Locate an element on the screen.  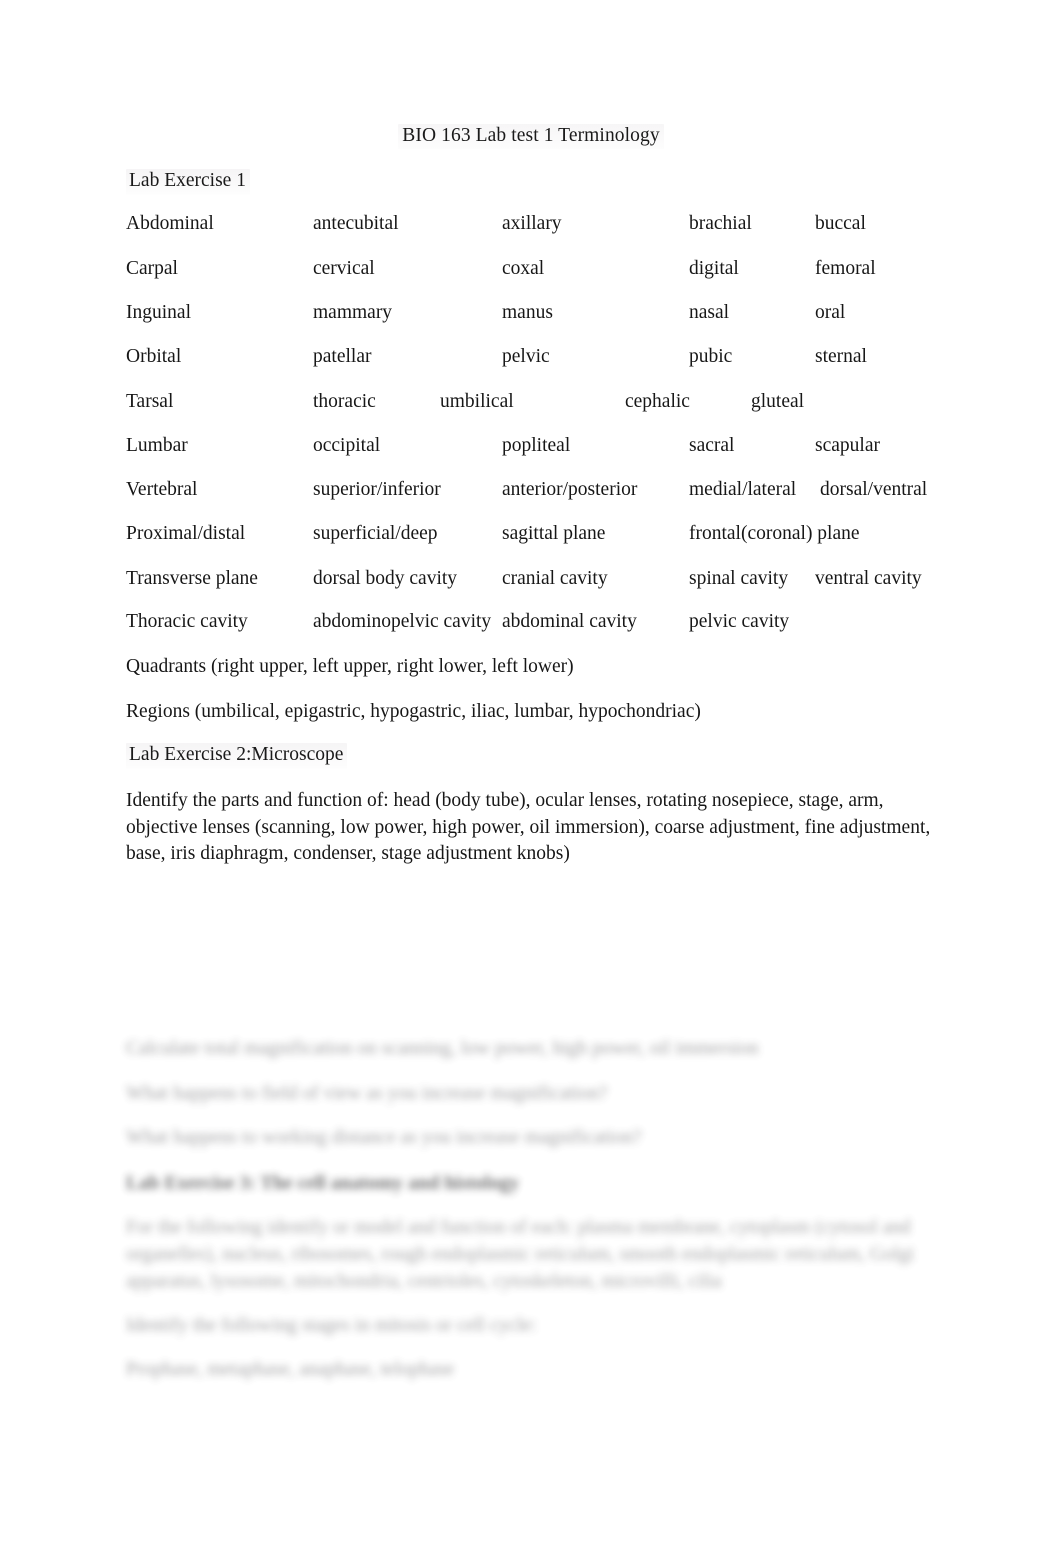
table-row: Orbital patellar pelvic pubic sternal is located at coordinates (556, 357).